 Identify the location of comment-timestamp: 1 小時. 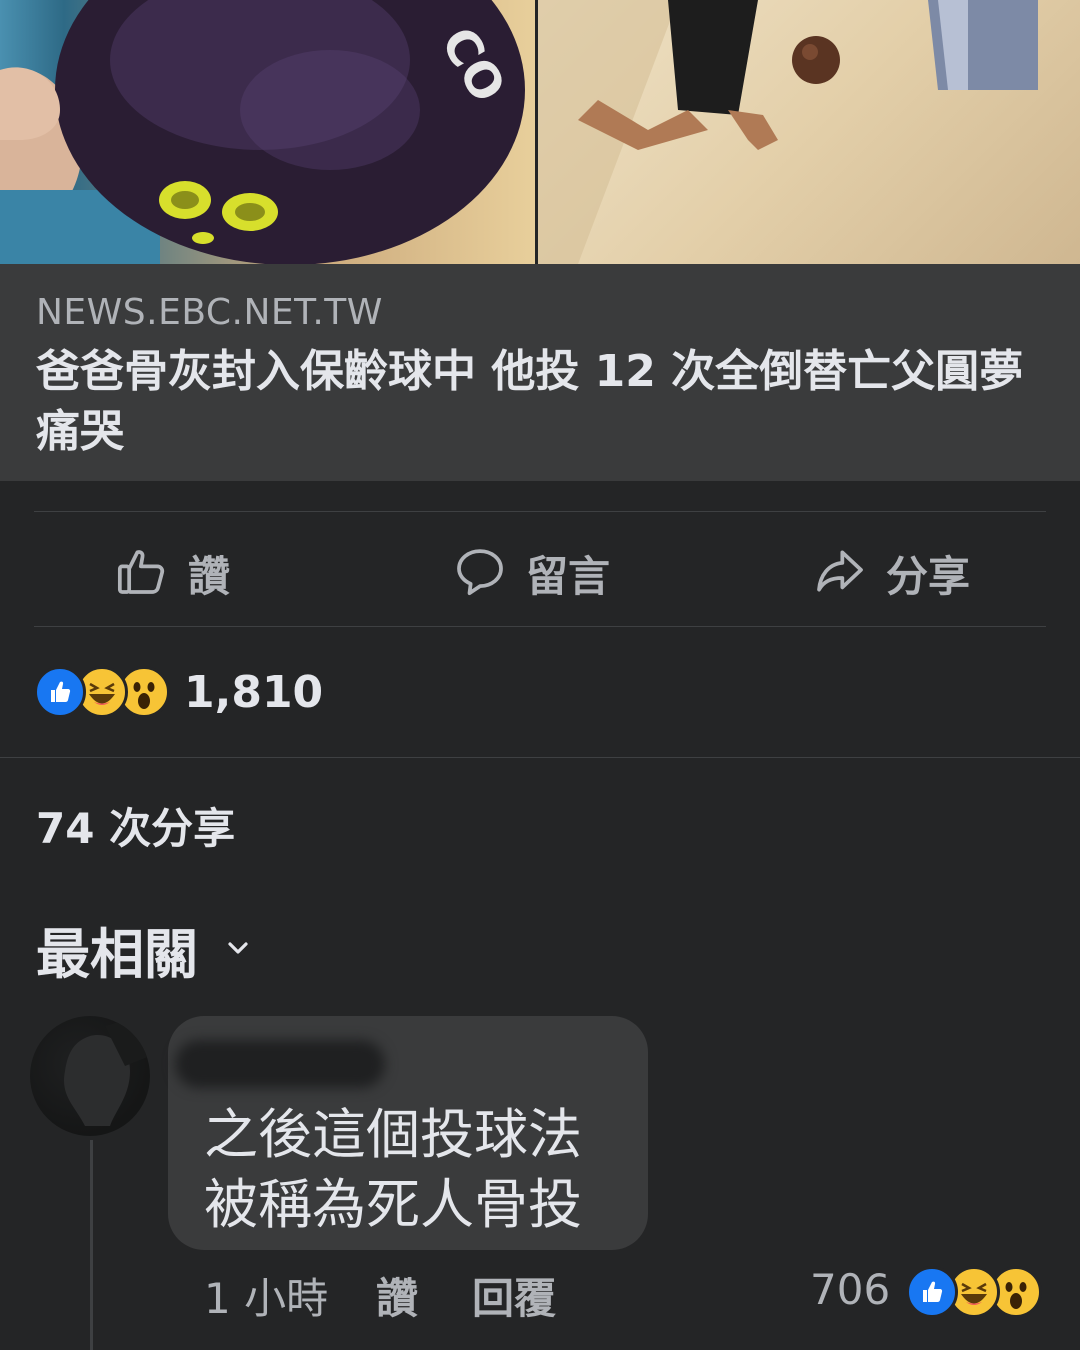
(266, 1295).